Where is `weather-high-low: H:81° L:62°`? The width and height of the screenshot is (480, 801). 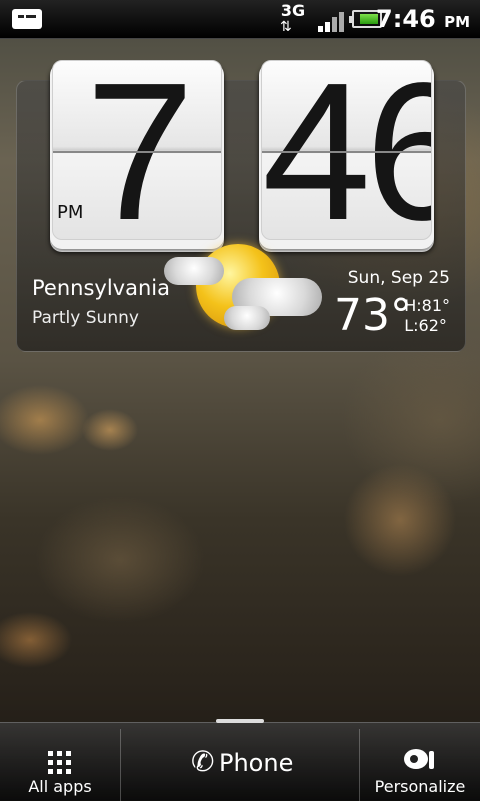
weather-high-low: H:81° L:62° is located at coordinates (427, 316).